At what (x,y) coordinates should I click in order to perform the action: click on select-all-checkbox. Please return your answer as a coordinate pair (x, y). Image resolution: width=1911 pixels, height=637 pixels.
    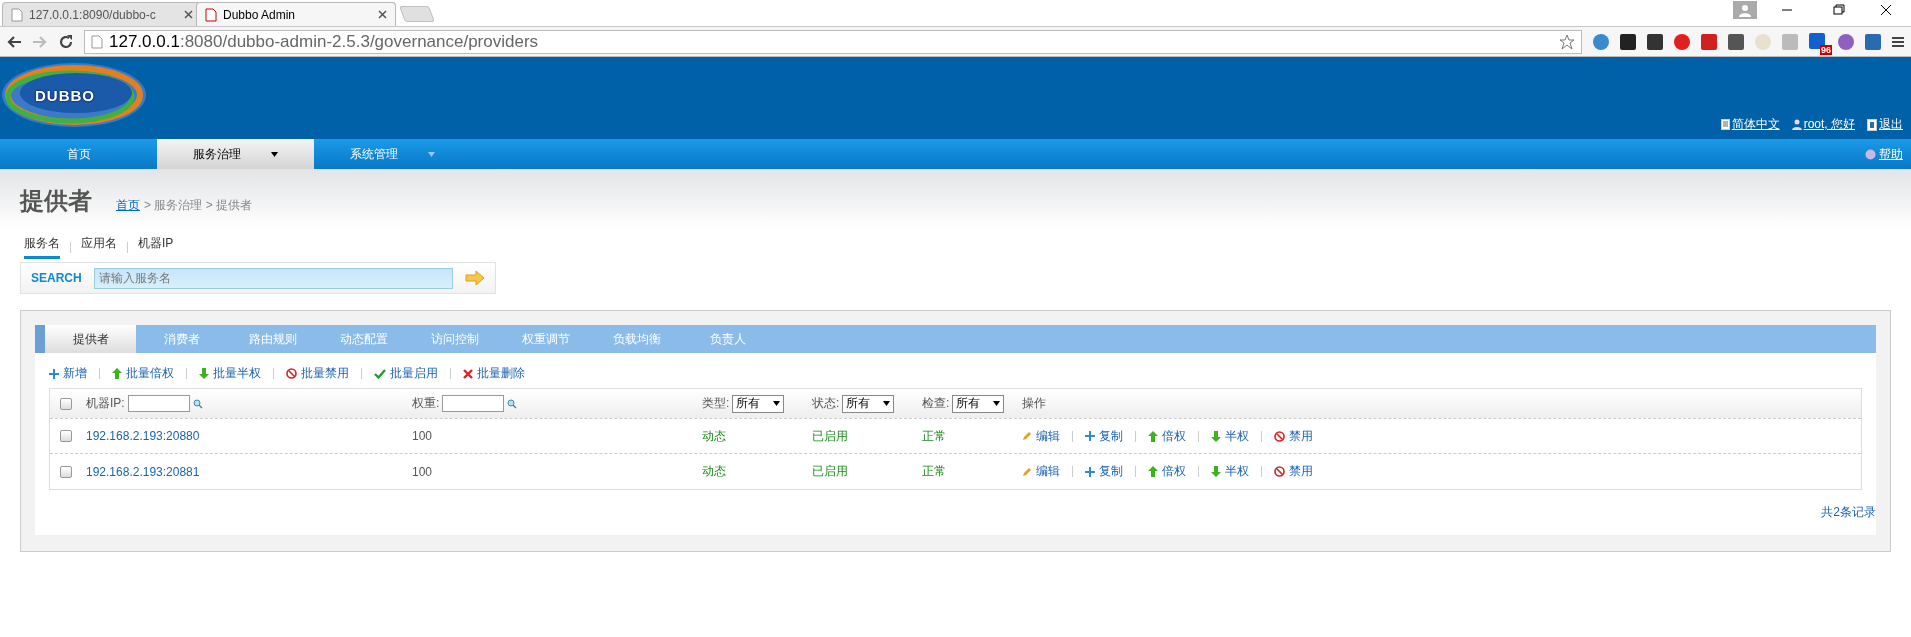
    Looking at the image, I should click on (66, 403).